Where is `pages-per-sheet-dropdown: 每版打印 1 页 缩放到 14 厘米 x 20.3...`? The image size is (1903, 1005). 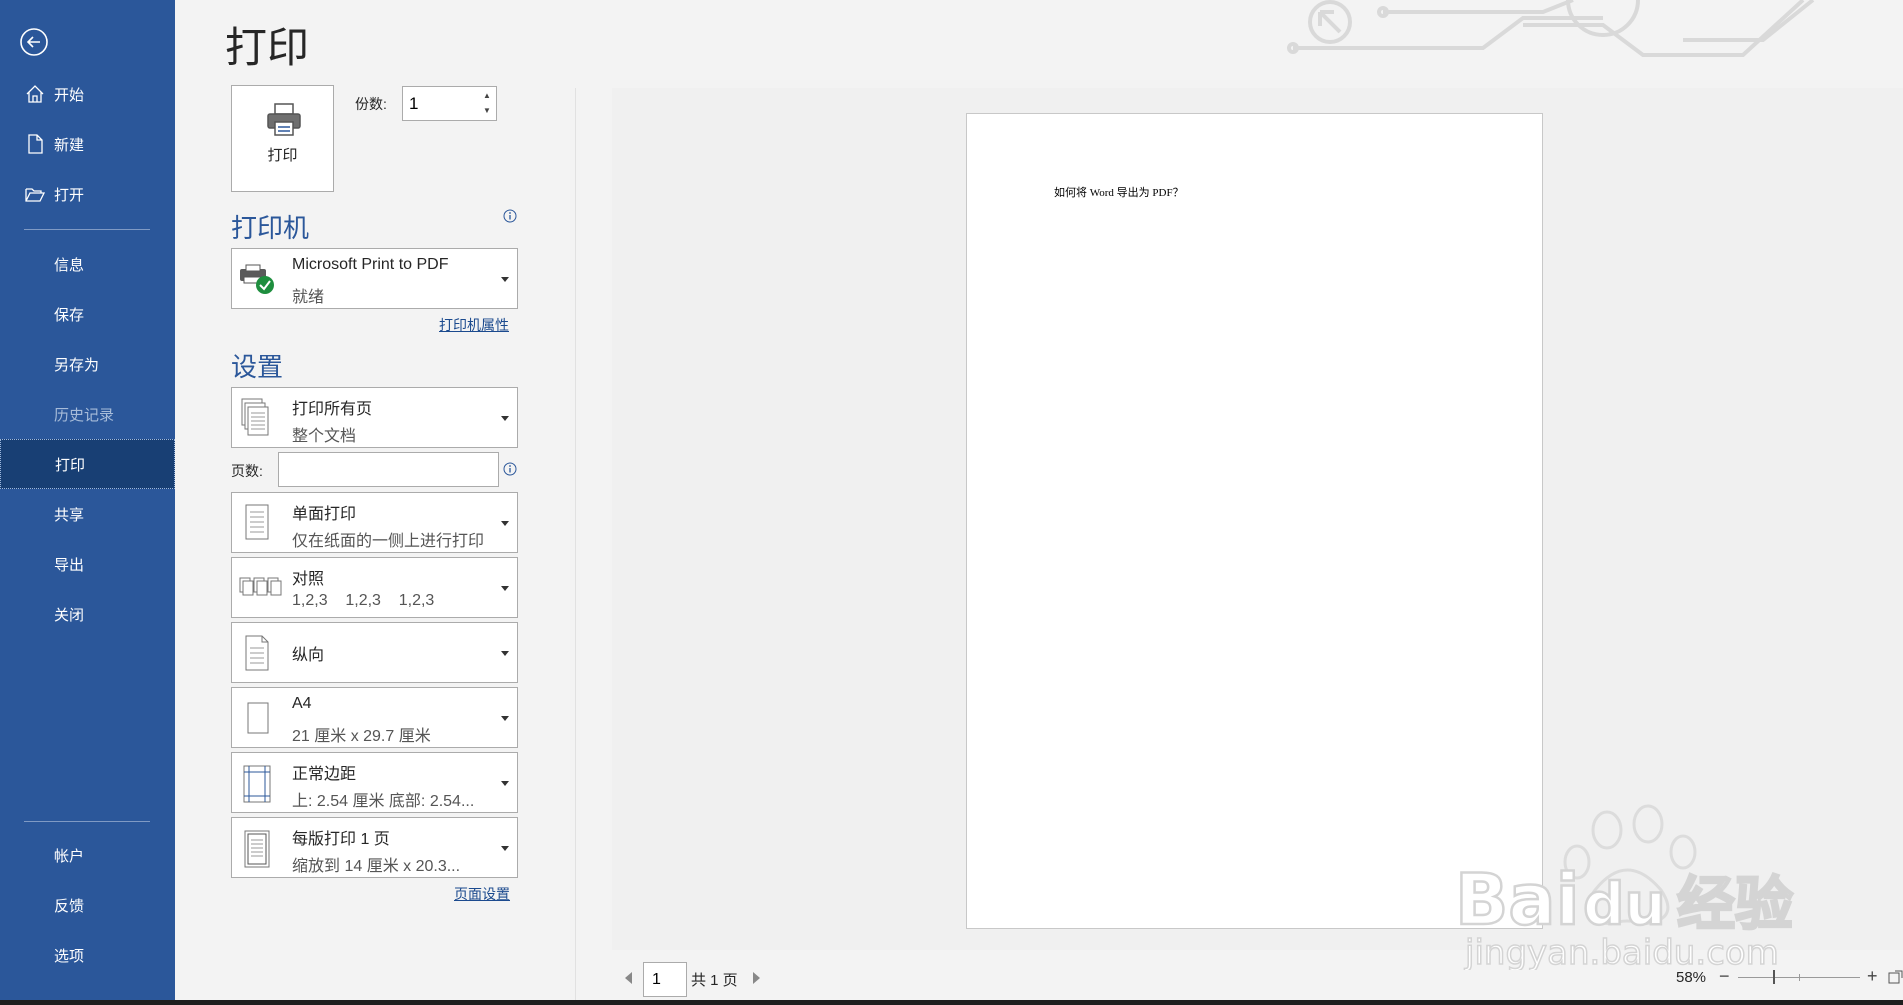 pages-per-sheet-dropdown: 每版打印 1 页 缩放到 14 厘米 x 20.3... is located at coordinates (374, 847).